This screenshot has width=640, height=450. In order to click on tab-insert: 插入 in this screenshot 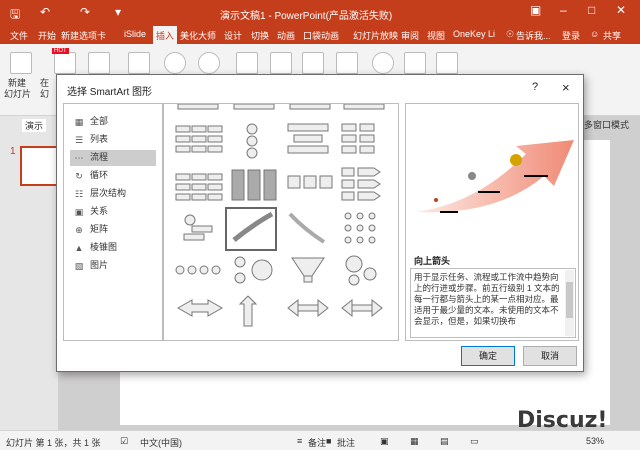, I will do `click(165, 35)`.